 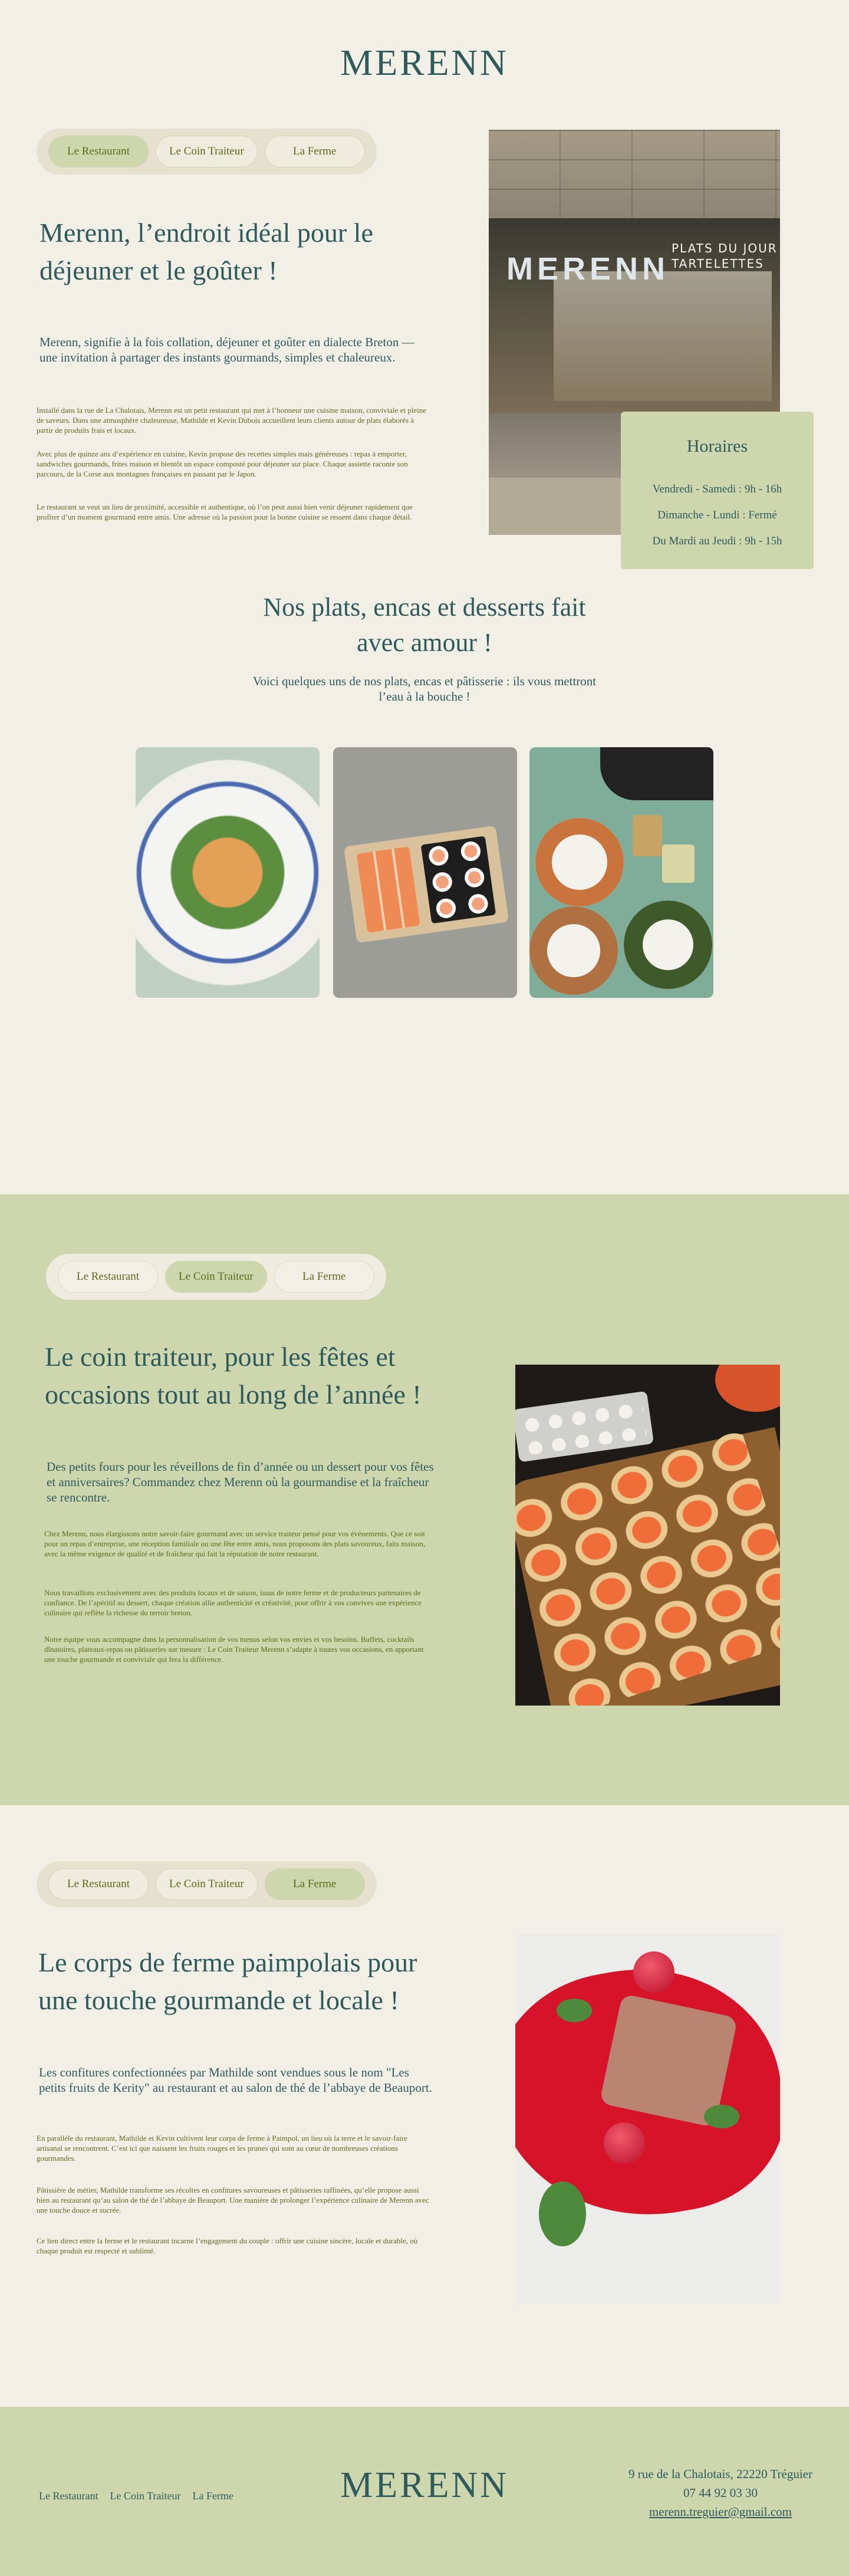 What do you see at coordinates (747, 1388) in the screenshot?
I see `photo-bowl` at bounding box center [747, 1388].